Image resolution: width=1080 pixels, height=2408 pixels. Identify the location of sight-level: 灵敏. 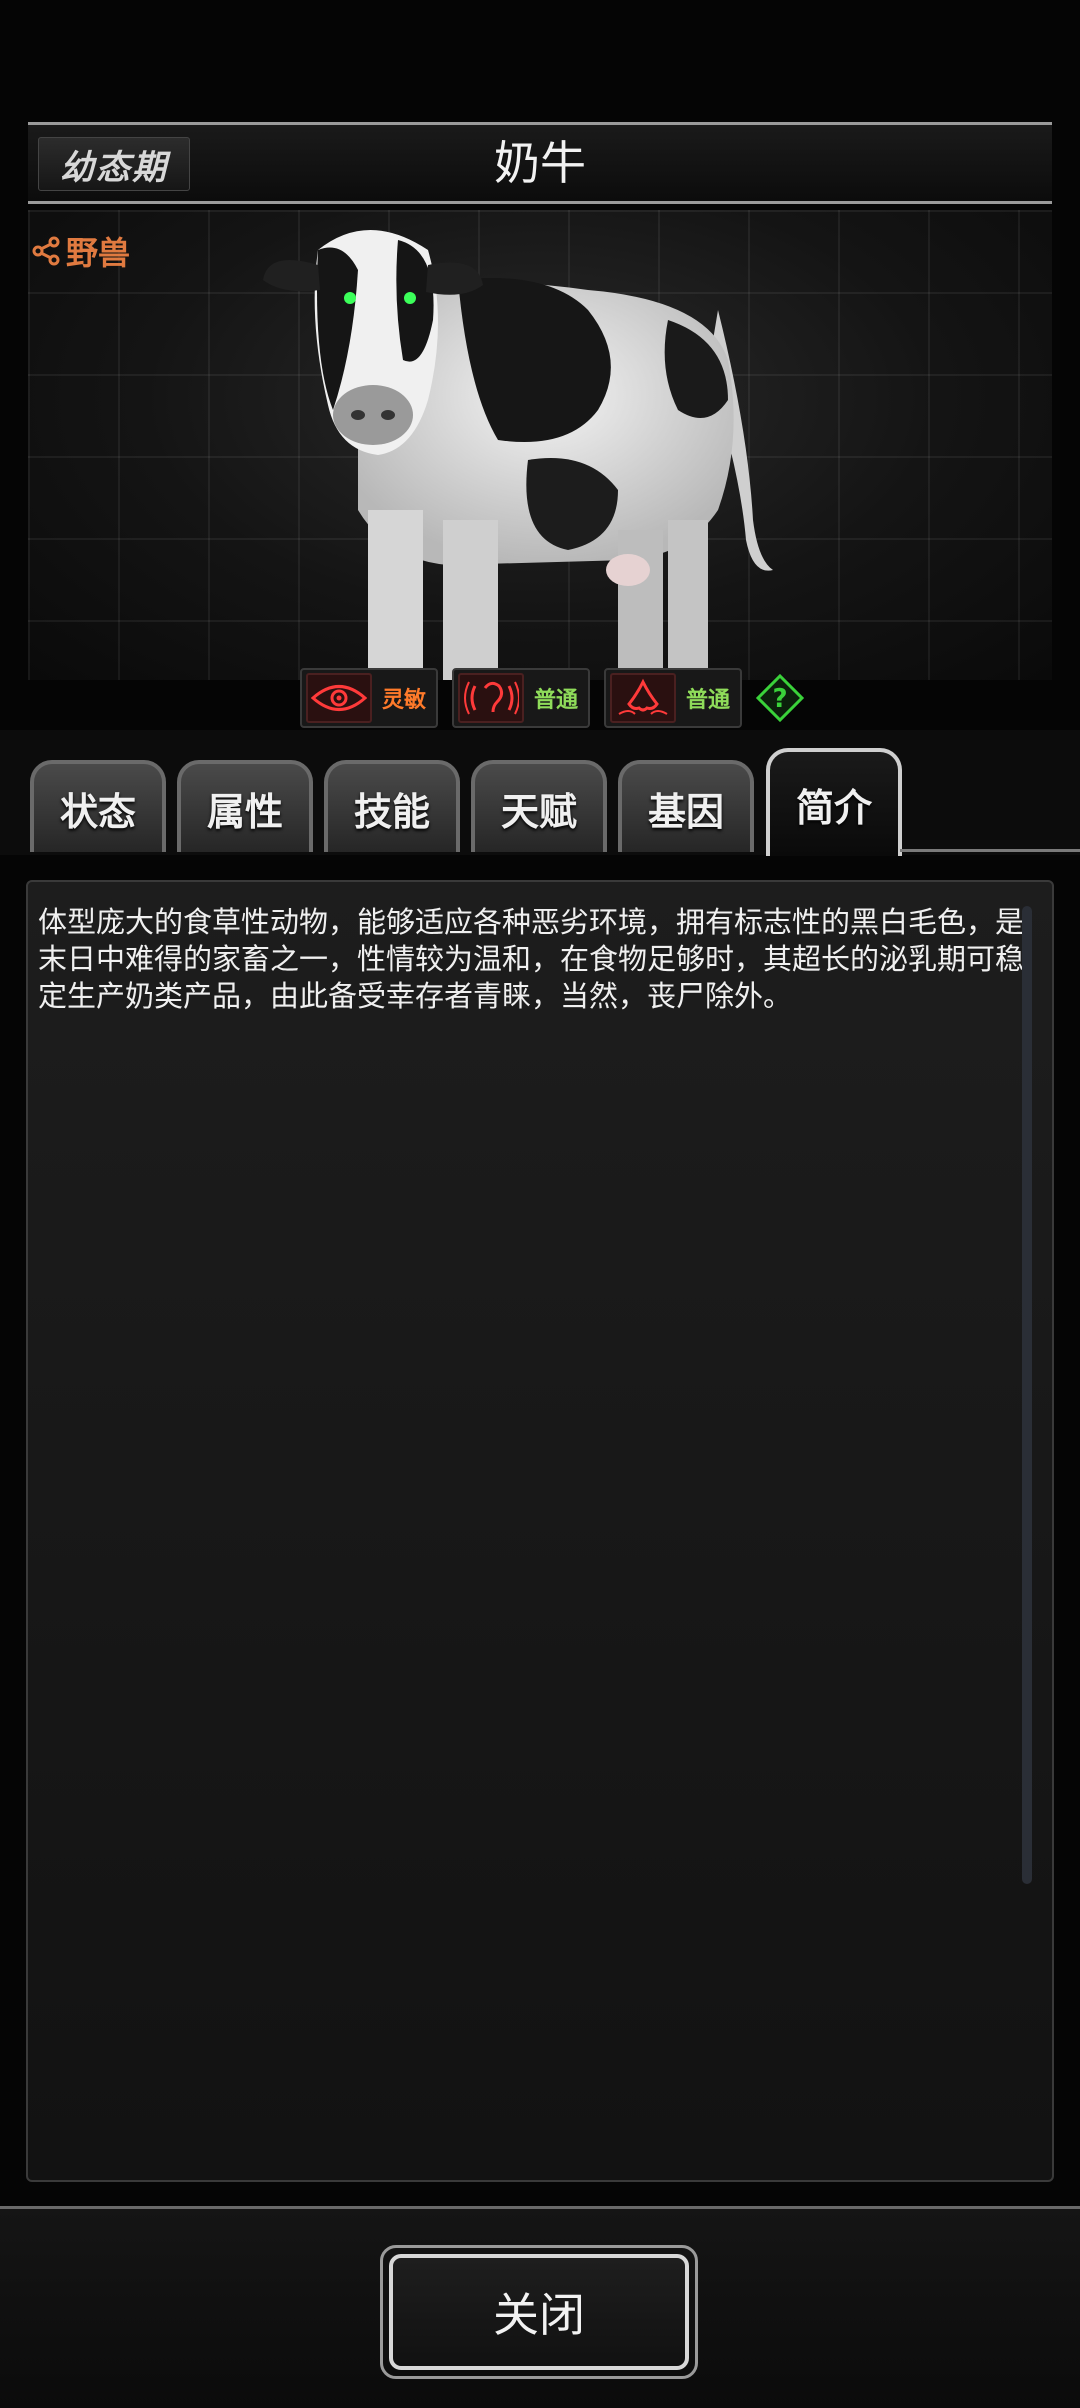
(404, 700).